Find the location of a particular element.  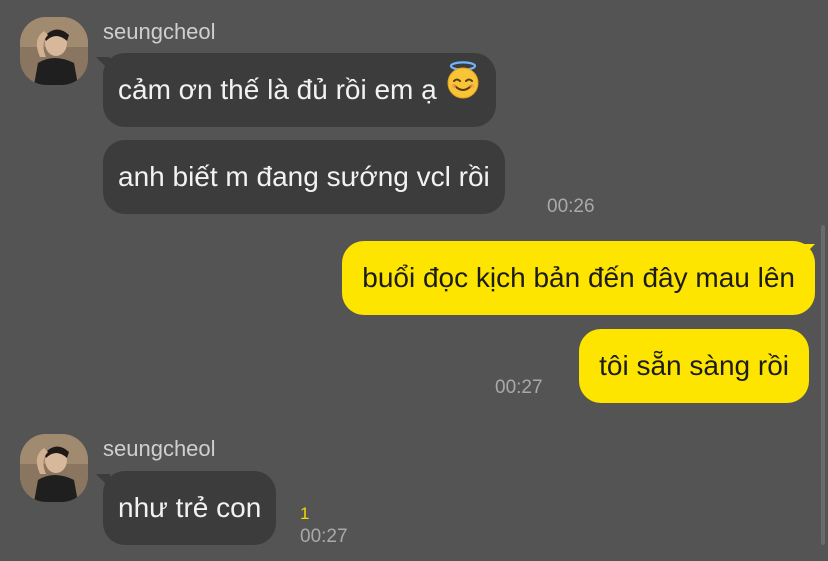

message-bubble: buổi đọc kịch bản đến đây mau lên is located at coordinates (578, 278).